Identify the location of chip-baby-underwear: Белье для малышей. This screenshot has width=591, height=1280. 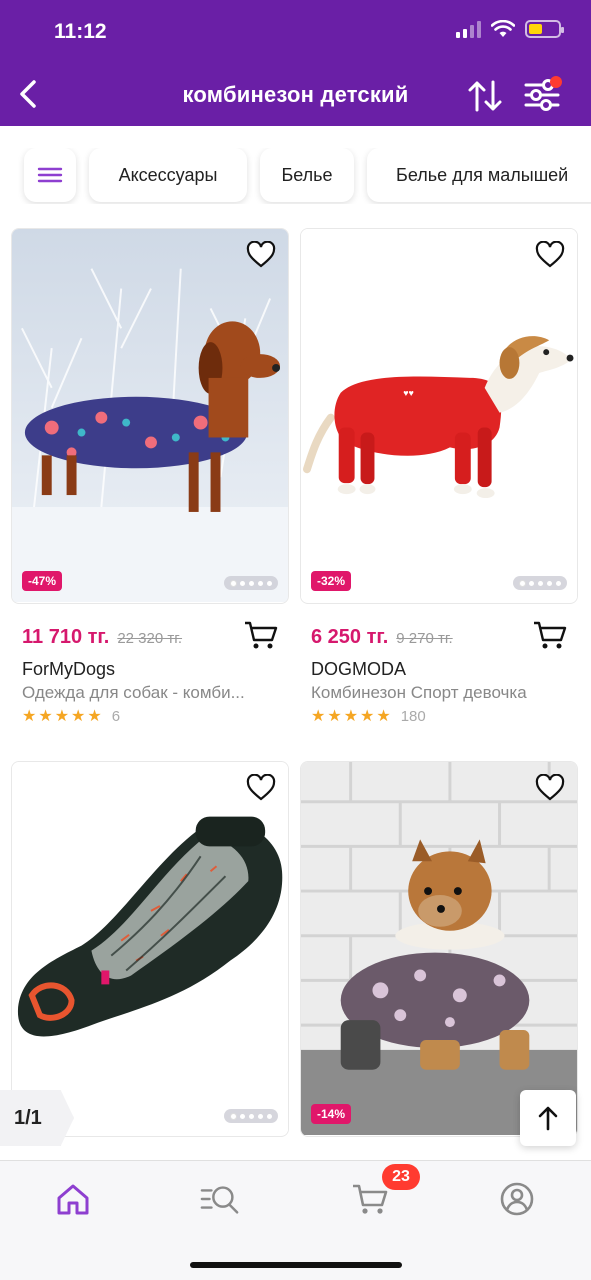
(479, 175).